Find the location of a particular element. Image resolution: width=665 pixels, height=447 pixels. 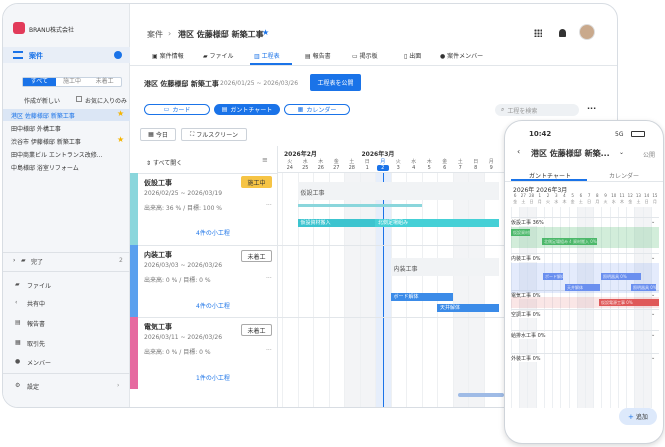

project-item: 中島様邸 浴室リフォーム is located at coordinates (45, 167).